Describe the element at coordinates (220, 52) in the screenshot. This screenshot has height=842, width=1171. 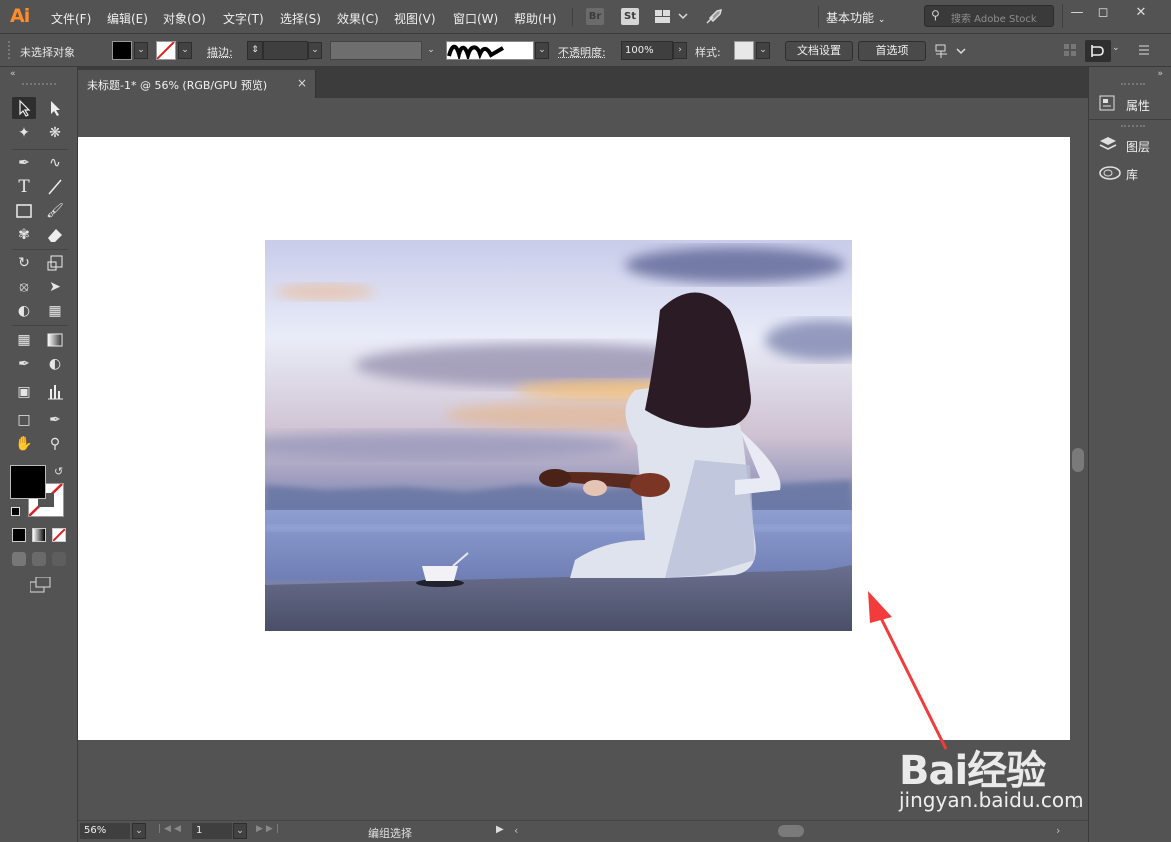
I see `stroke-label: 描边:` at that location.